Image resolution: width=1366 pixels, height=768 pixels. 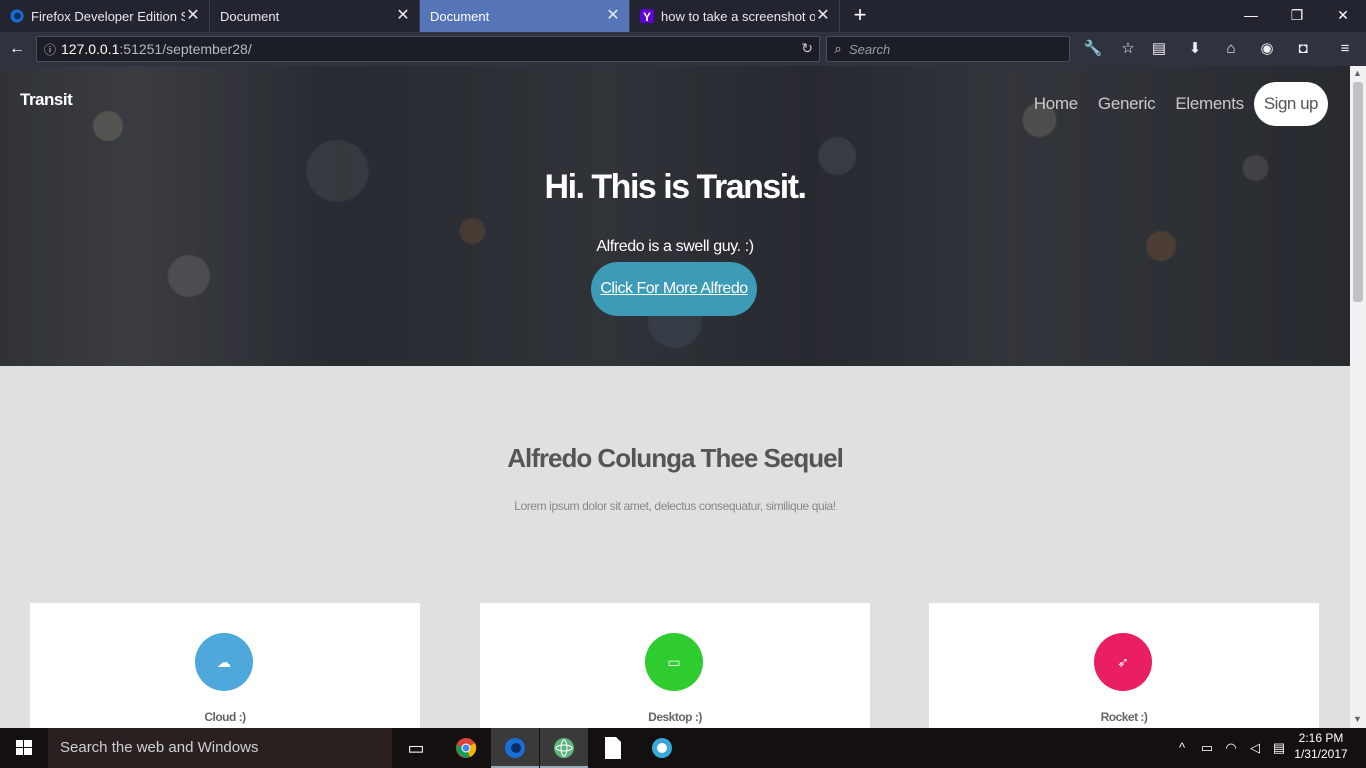 I want to click on task-view-icon: ▭, so click(x=416, y=748).